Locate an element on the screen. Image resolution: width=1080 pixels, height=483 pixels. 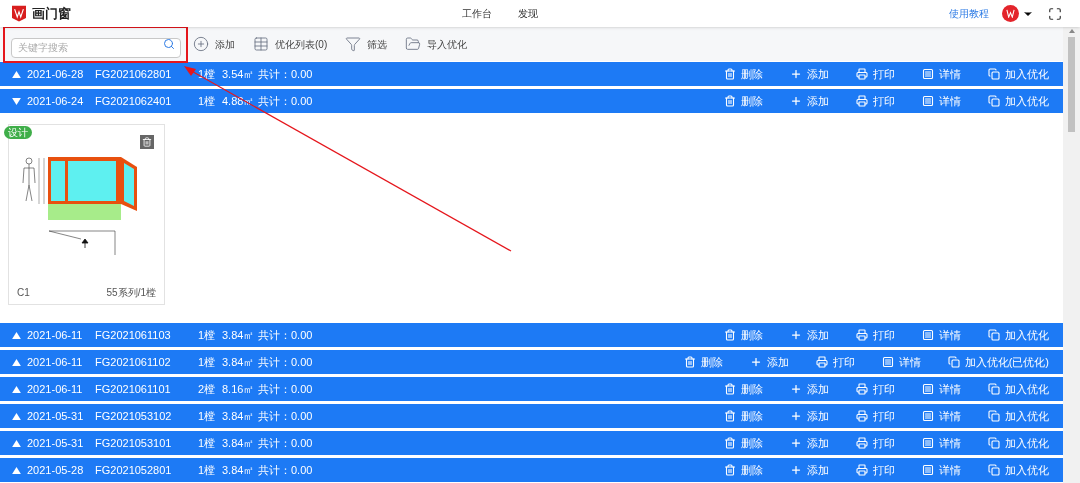
expanded-caret-icon is located at coordinates (16, 101).